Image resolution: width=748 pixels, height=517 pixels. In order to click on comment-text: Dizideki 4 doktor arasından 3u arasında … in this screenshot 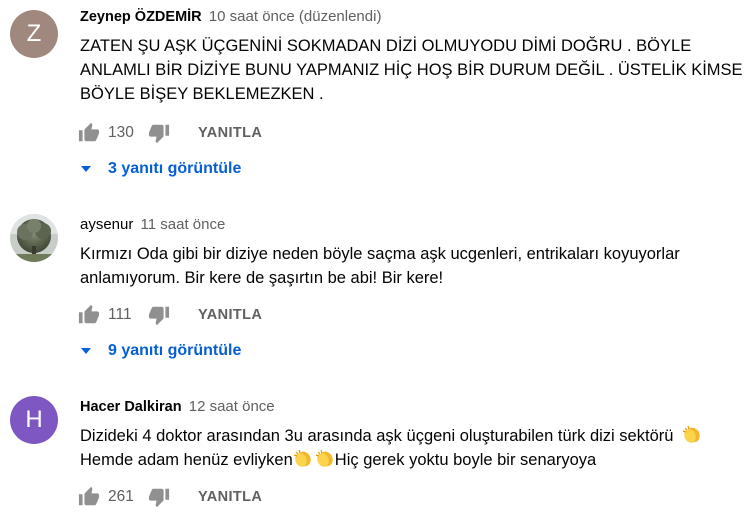, I will do `click(411, 448)`.